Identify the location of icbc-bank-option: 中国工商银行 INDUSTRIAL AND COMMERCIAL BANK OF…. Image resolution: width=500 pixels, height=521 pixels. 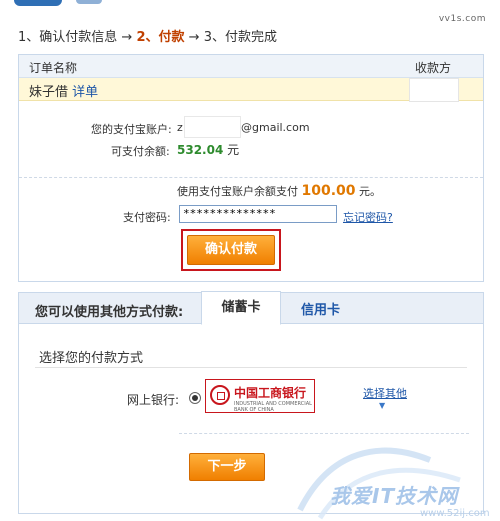
(260, 396).